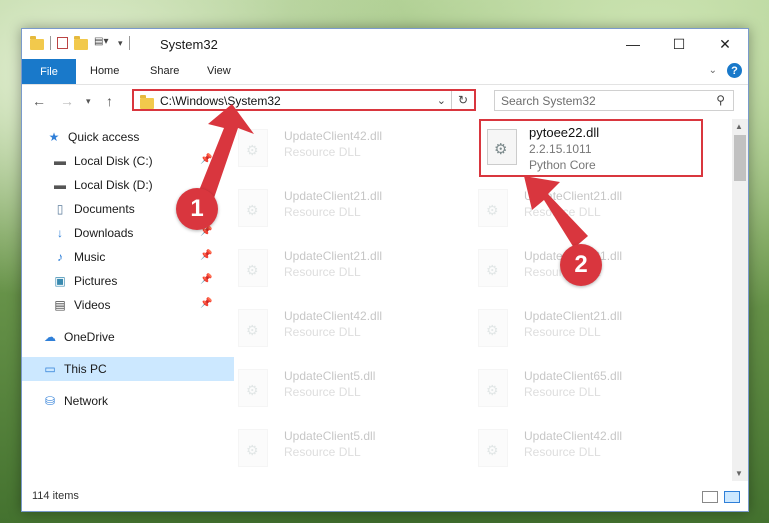 The image size is (769, 523). I want to click on step-badge-1: 1, so click(197, 209).